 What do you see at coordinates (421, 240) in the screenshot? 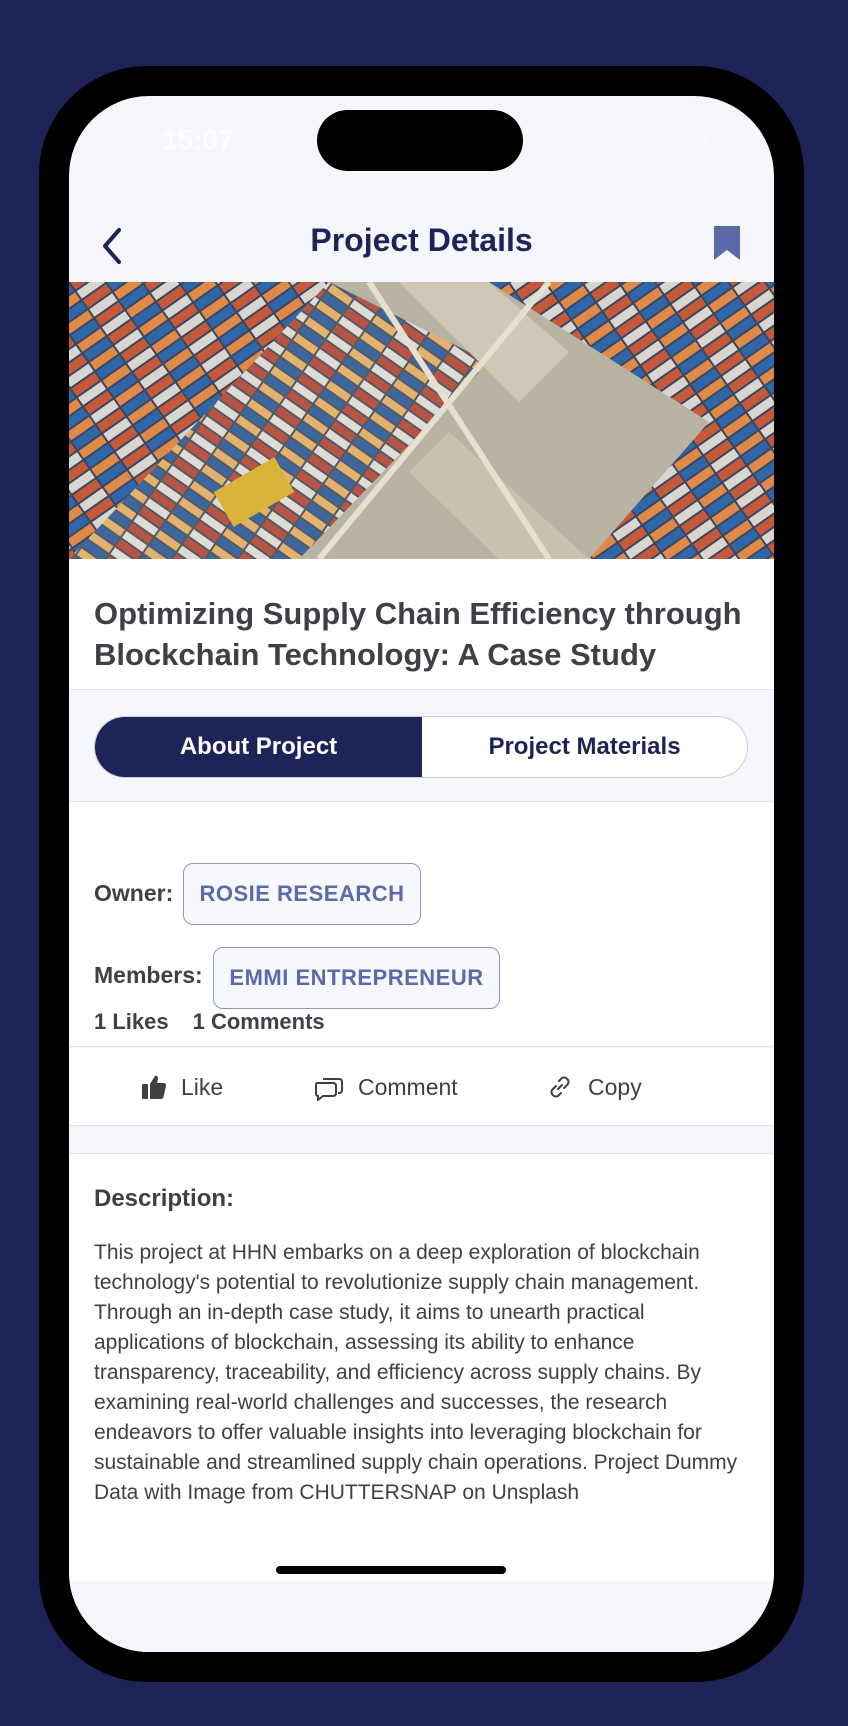
I see `page-title: Project Details` at bounding box center [421, 240].